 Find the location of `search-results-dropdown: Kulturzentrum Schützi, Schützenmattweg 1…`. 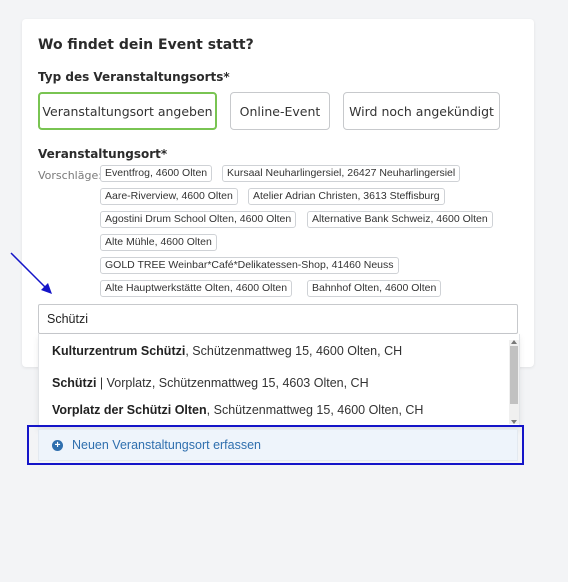

search-results-dropdown: Kulturzentrum Schützi, Schützenmattweg 1… is located at coordinates (279, 381).